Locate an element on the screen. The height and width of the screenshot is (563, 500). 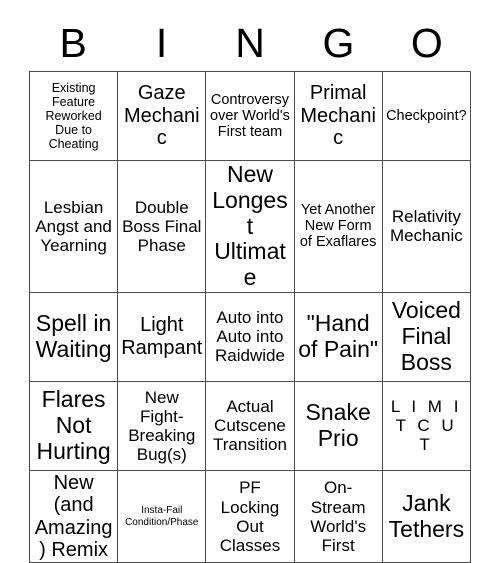
bingo-cell-label: Actual Cutscene Transition is located at coordinates (249, 426).